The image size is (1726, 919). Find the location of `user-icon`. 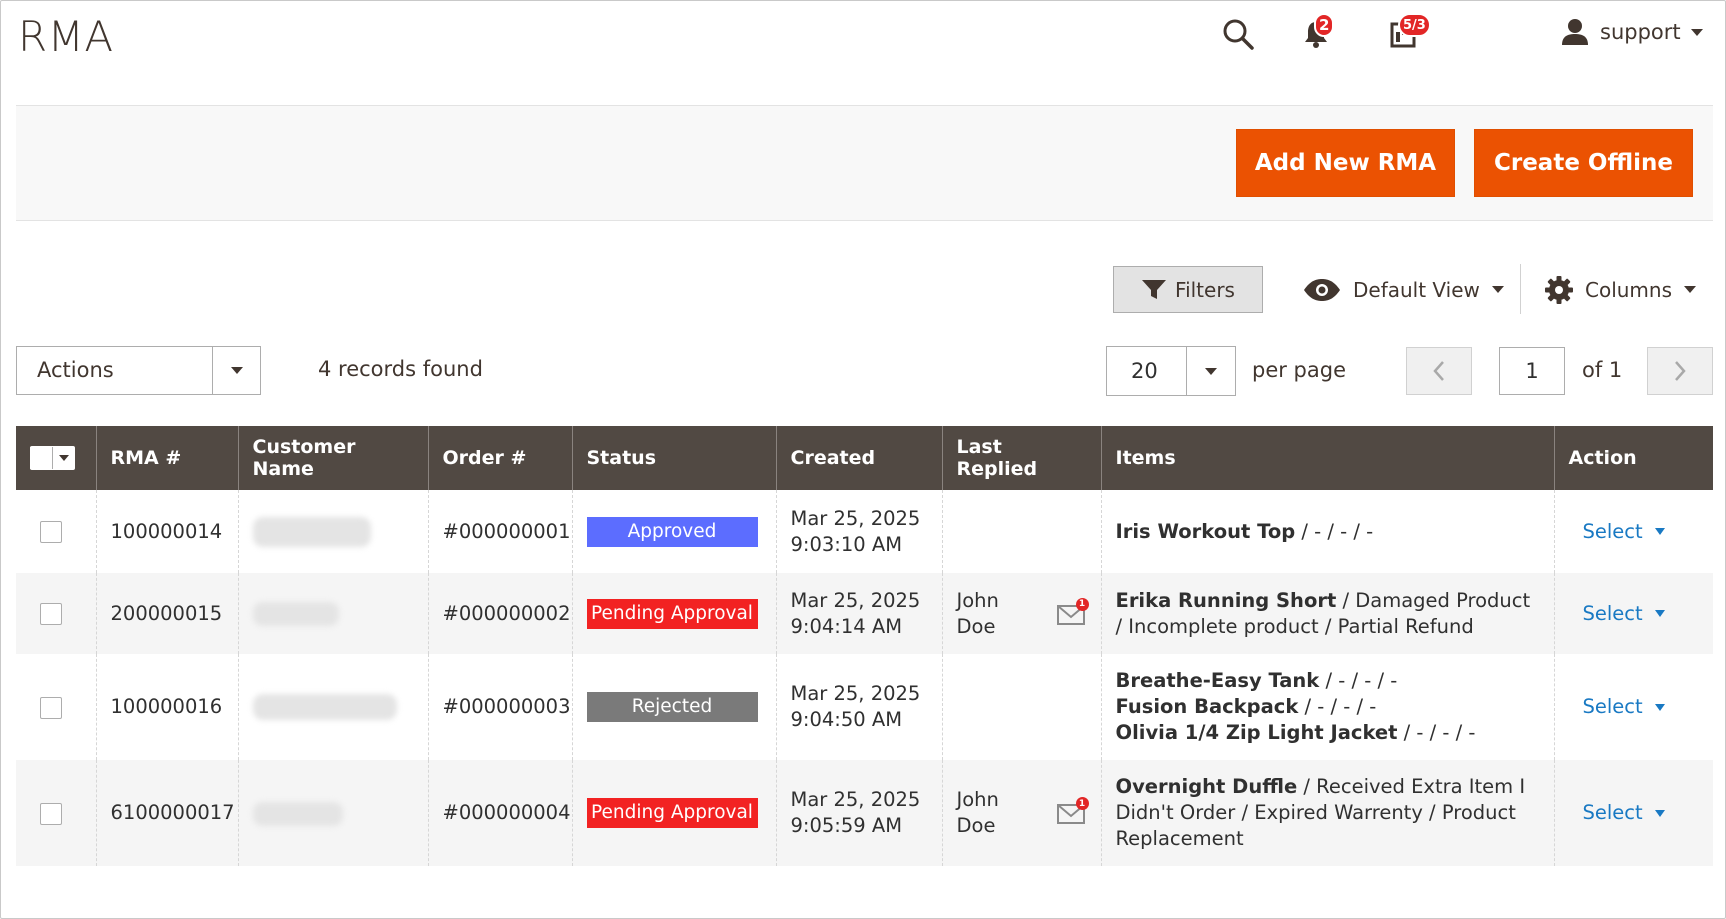

user-icon is located at coordinates (1575, 32).